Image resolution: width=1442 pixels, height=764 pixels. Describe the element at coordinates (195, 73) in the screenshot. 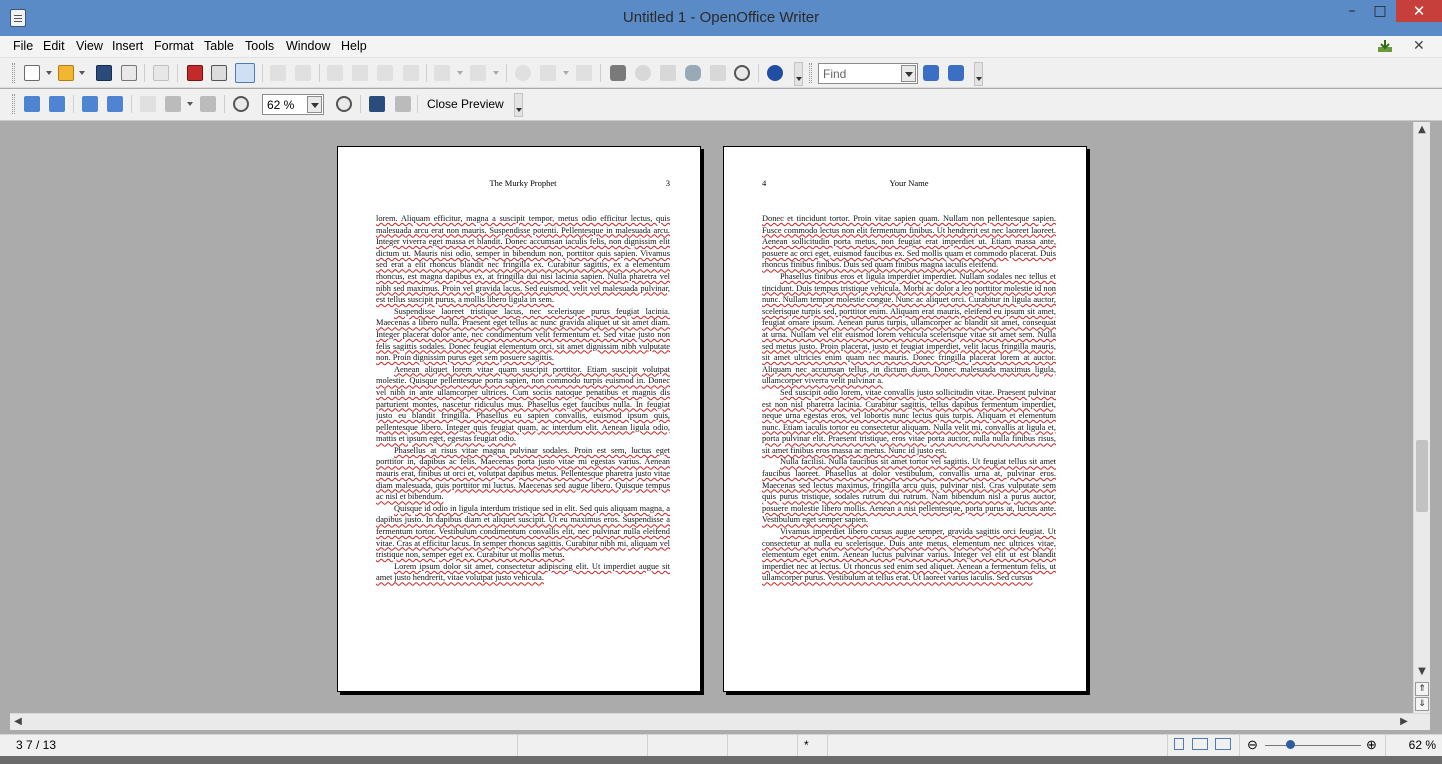

I see `export-pdf-icon` at that location.